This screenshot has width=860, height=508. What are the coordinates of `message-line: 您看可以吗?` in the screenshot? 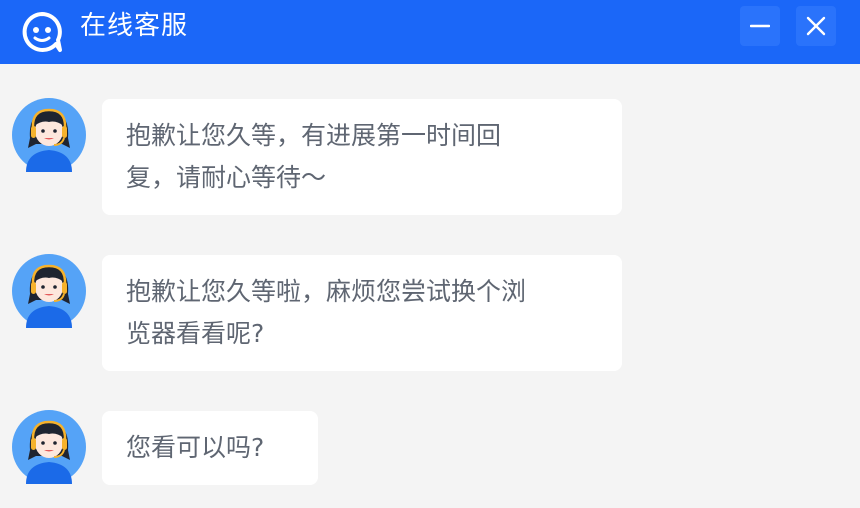 It's located at (195, 447).